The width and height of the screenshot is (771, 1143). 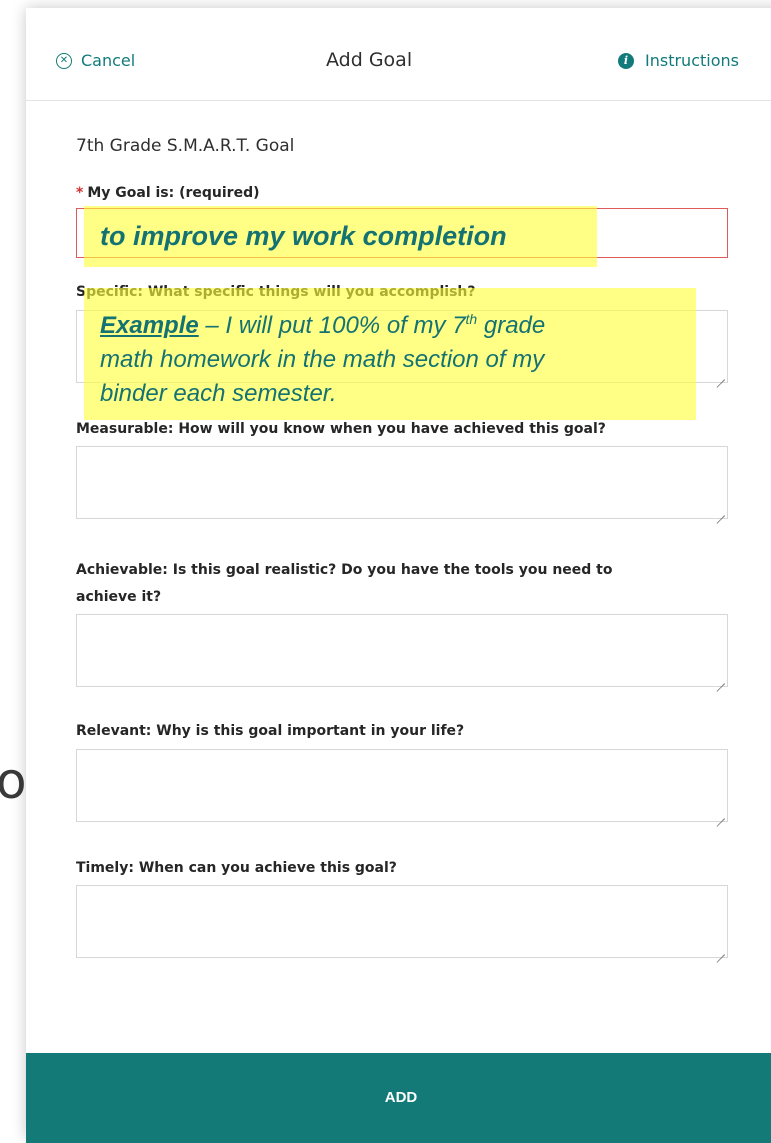 What do you see at coordinates (236, 868) in the screenshot?
I see `timely-label: Timely: When can you achieve this goal?` at bounding box center [236, 868].